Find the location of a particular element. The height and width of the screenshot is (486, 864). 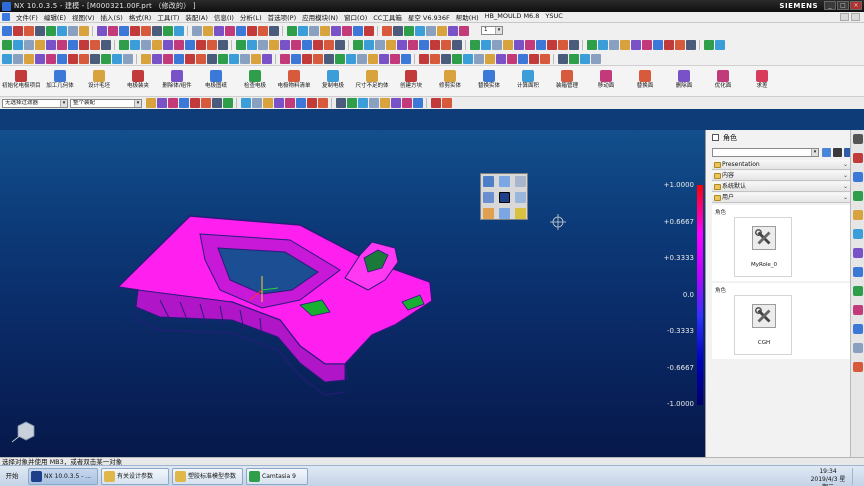

taskbar-task-2: 塑胶标准模型参数 is located at coordinates (207, 476).